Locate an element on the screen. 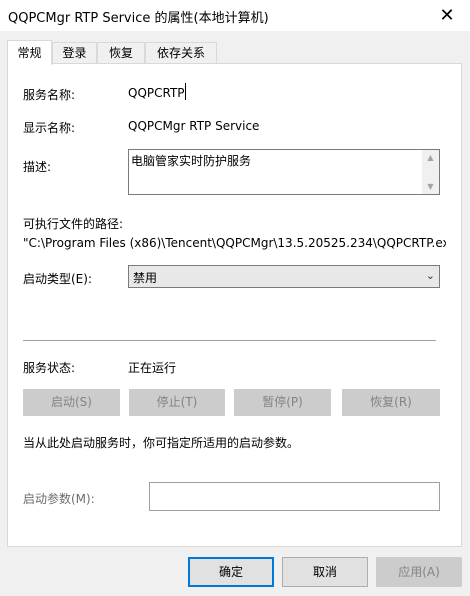  scroll-down-icon: ▼ is located at coordinates (430, 186).